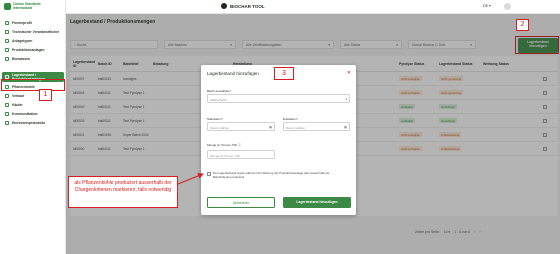 The image size is (560, 254). Describe the element at coordinates (224, 6) in the screenshot. I see `brand-logo-icon` at that location.